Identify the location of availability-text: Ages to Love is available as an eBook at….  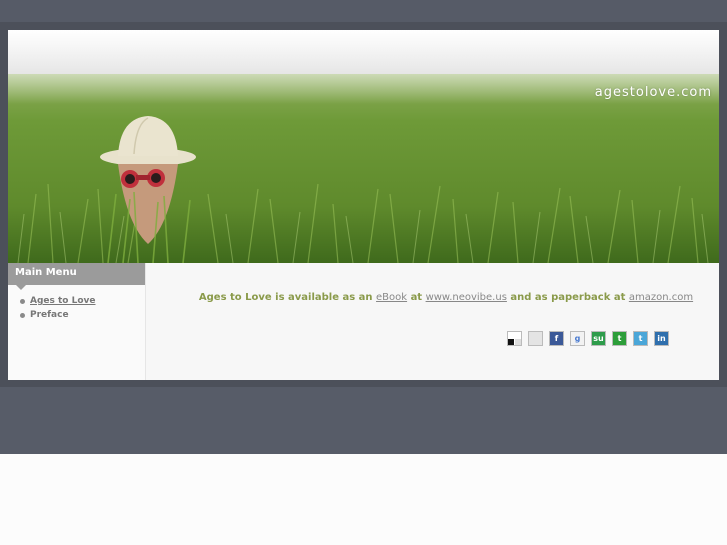
(432, 297).